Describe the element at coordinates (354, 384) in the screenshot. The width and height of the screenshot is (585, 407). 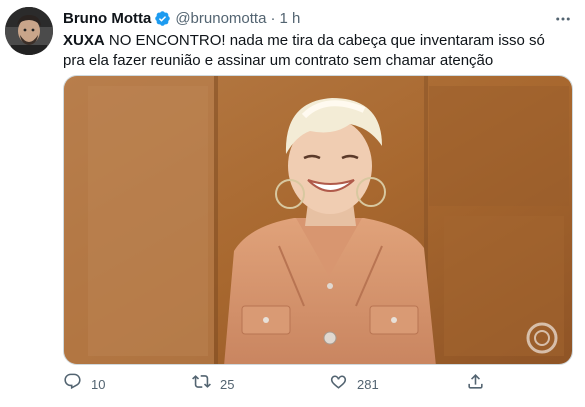
I see `like-button: 281` at that location.